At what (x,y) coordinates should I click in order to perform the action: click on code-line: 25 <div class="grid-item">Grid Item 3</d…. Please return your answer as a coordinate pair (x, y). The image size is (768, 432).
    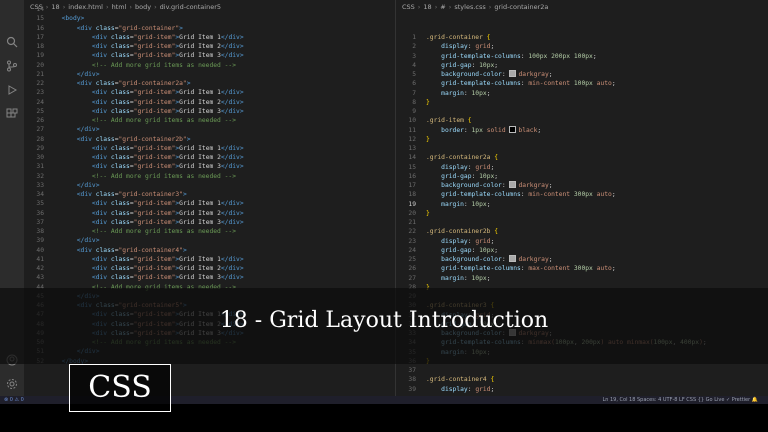
    Looking at the image, I should click on (209, 111).